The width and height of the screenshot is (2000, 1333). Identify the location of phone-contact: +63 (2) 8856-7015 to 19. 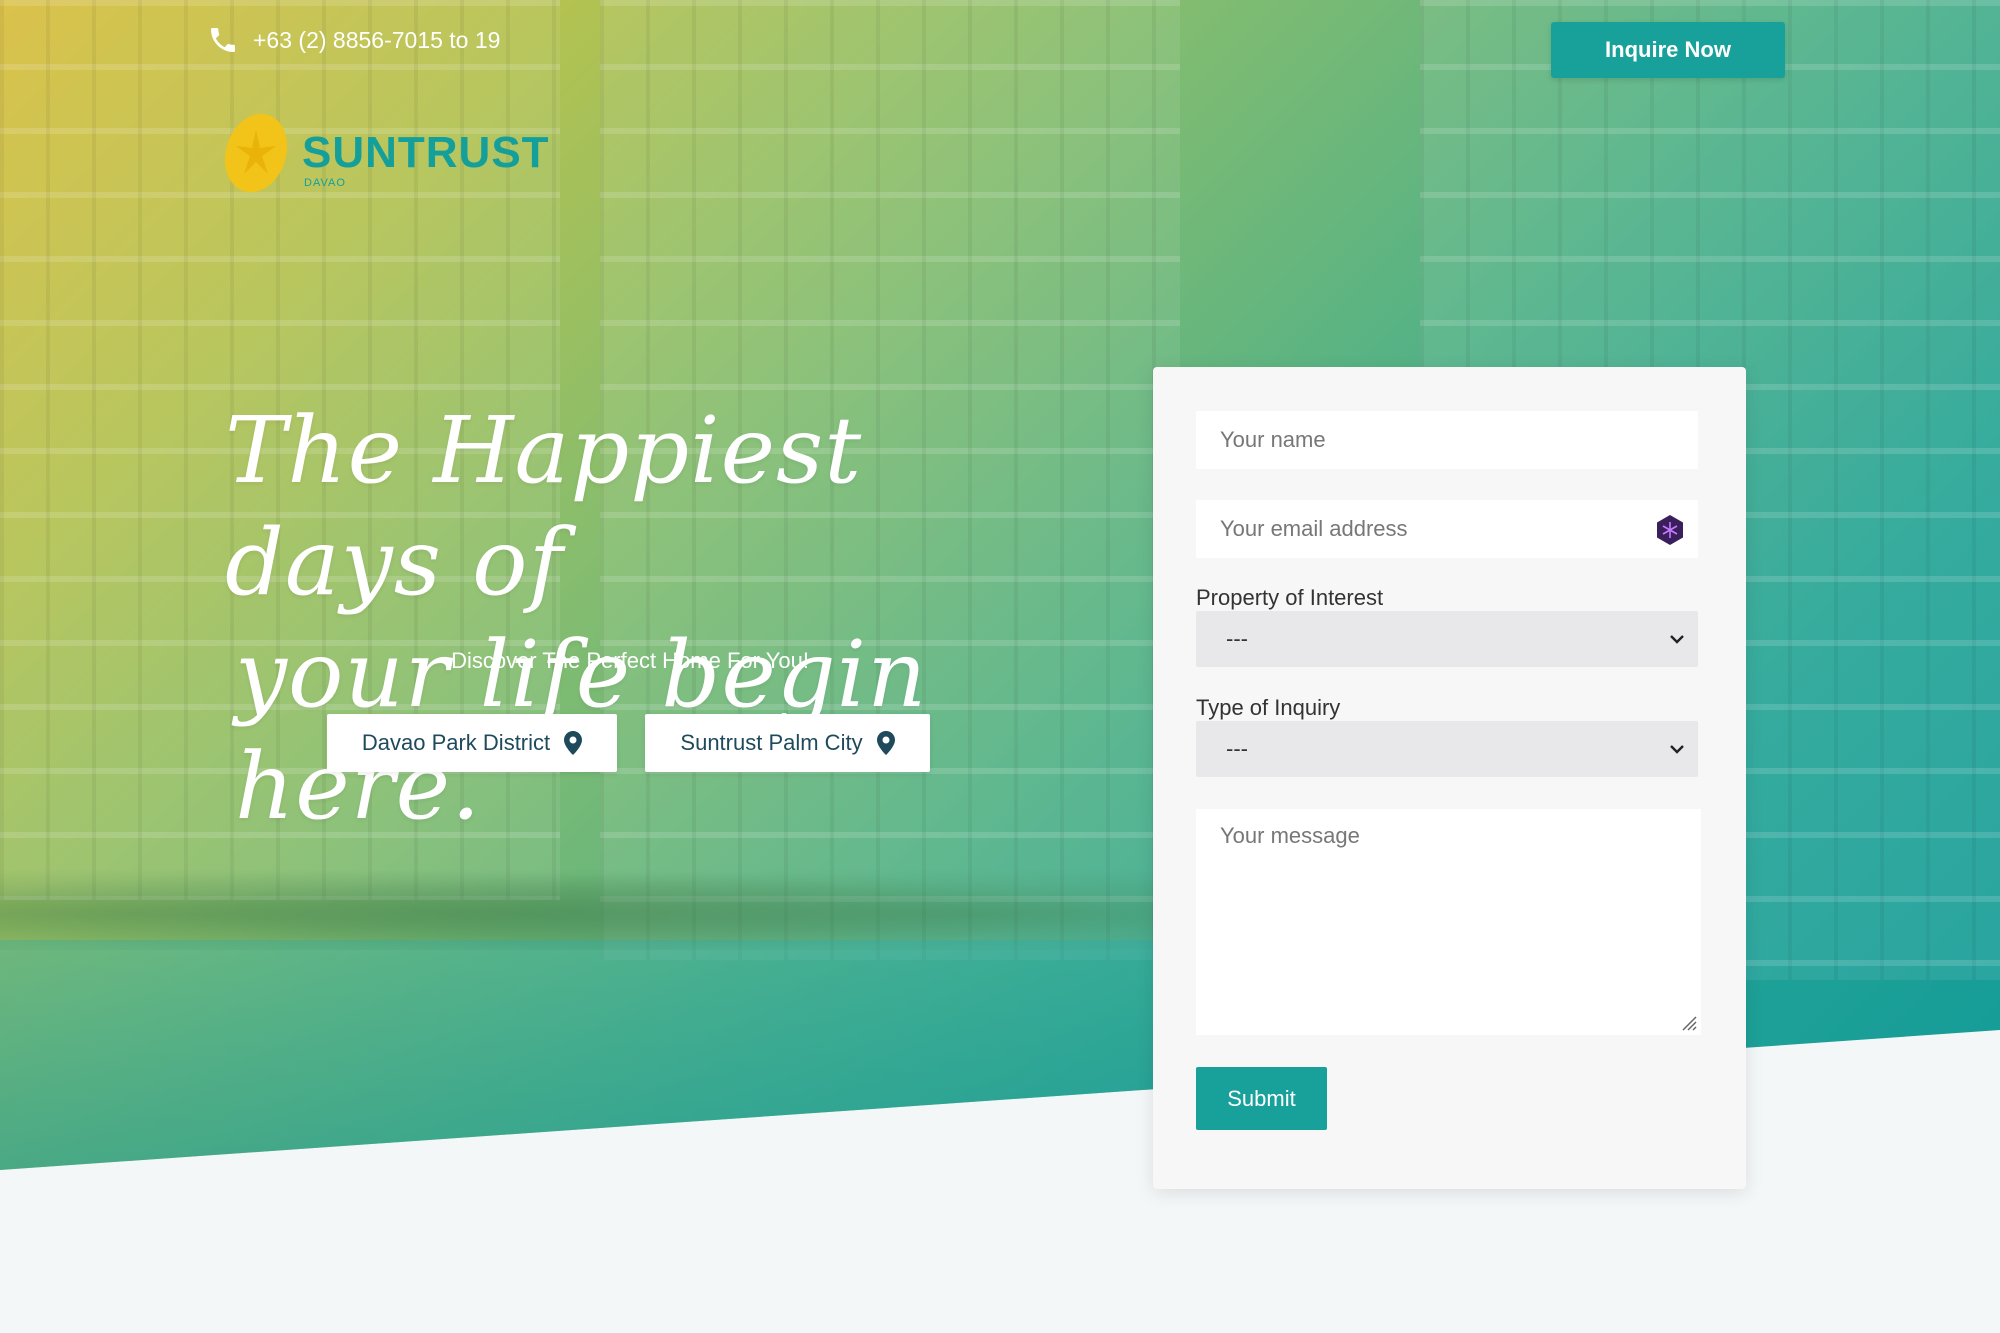
(353, 40).